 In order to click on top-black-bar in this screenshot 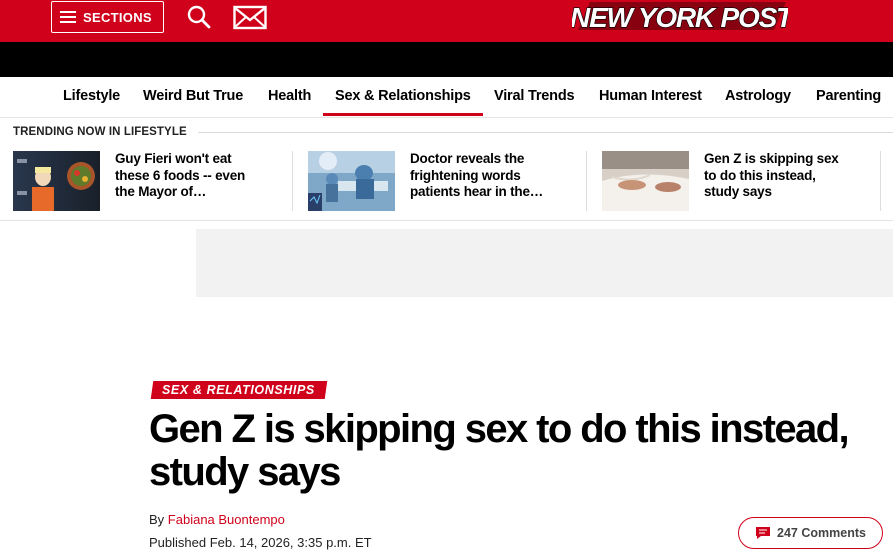, I will do `click(446, 59)`.